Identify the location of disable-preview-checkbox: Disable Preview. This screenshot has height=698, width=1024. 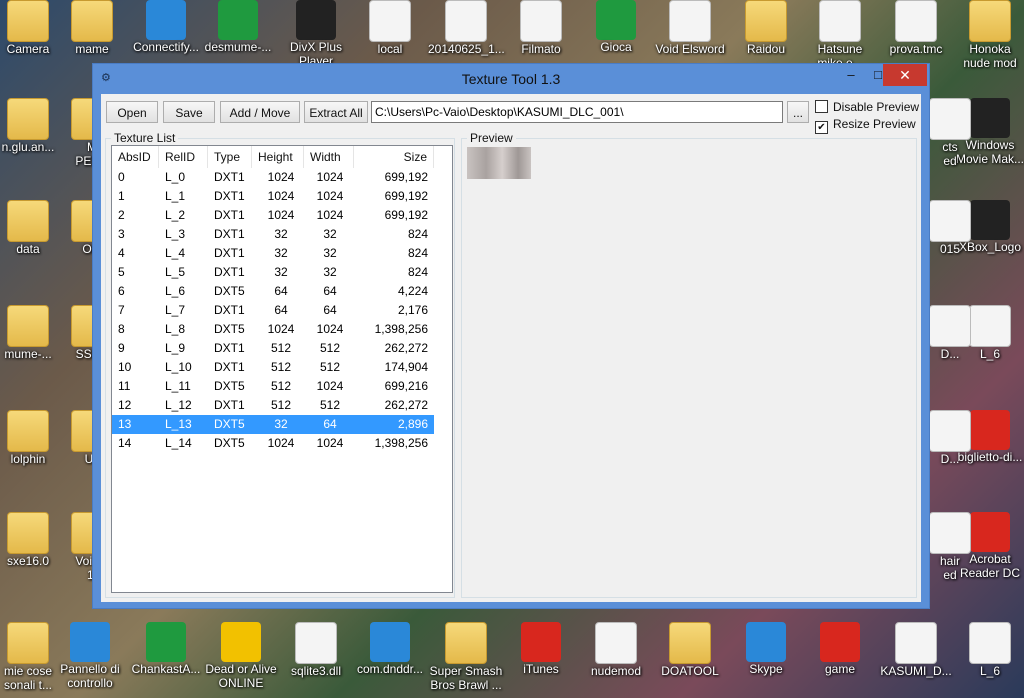
(870, 107).